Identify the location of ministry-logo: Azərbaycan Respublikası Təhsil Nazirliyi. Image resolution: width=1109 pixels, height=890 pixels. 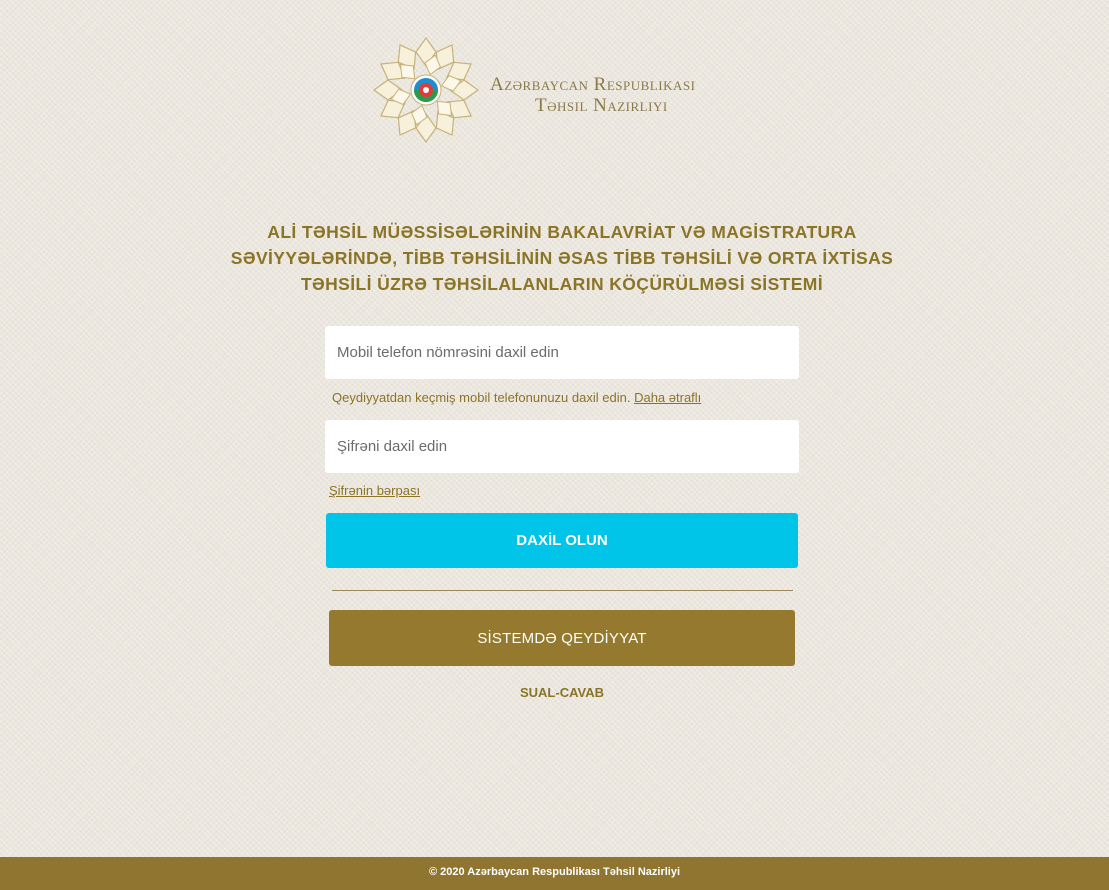
(572, 92).